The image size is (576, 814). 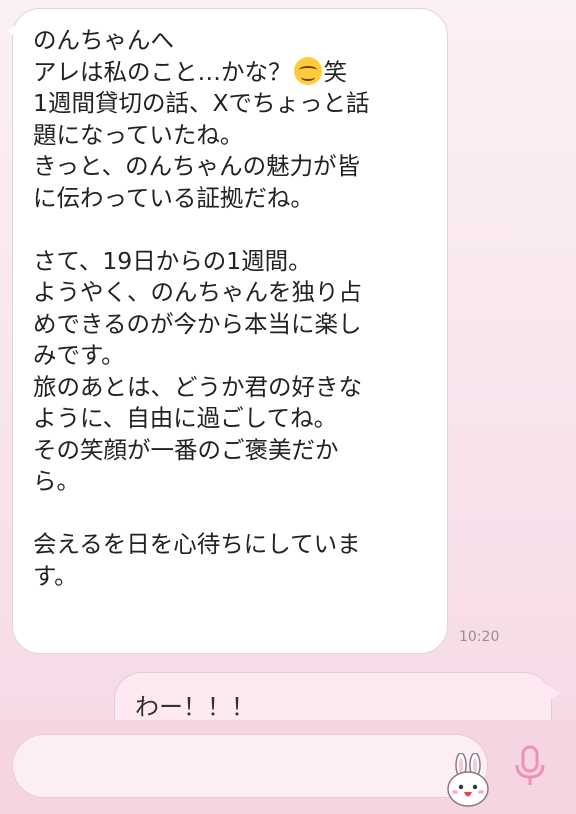 What do you see at coordinates (197, 292) in the screenshot?
I see `message-line: ようやく、のんちゃんを独り占` at bounding box center [197, 292].